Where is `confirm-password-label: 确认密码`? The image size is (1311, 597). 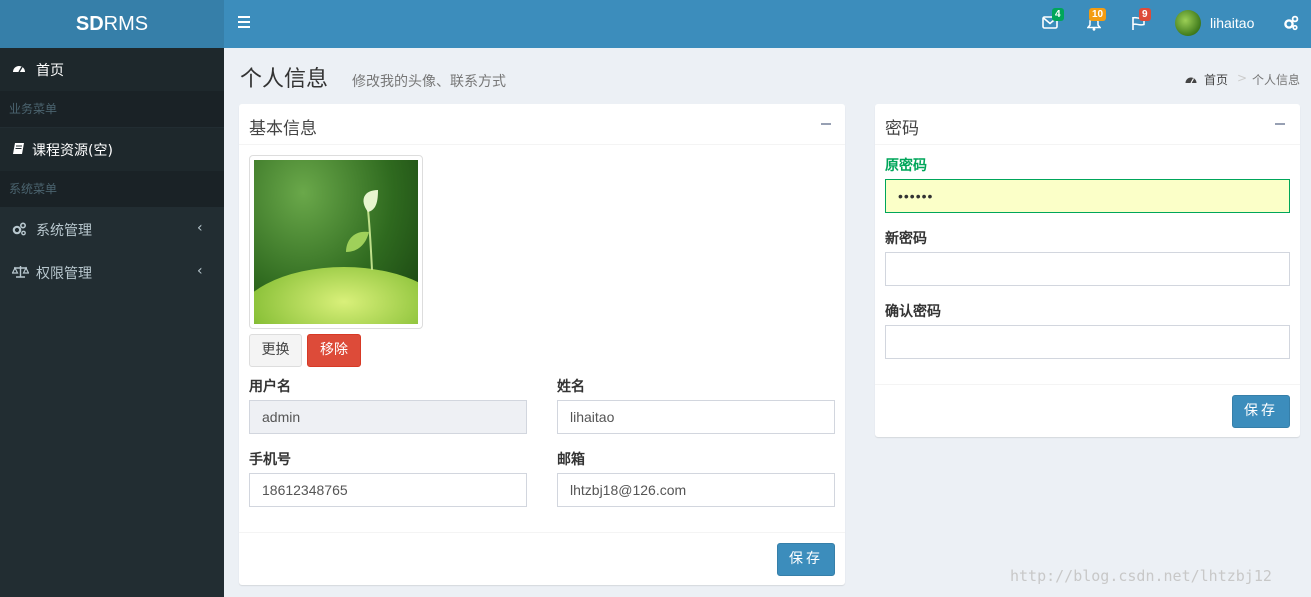 confirm-password-label: 确认密码 is located at coordinates (913, 312).